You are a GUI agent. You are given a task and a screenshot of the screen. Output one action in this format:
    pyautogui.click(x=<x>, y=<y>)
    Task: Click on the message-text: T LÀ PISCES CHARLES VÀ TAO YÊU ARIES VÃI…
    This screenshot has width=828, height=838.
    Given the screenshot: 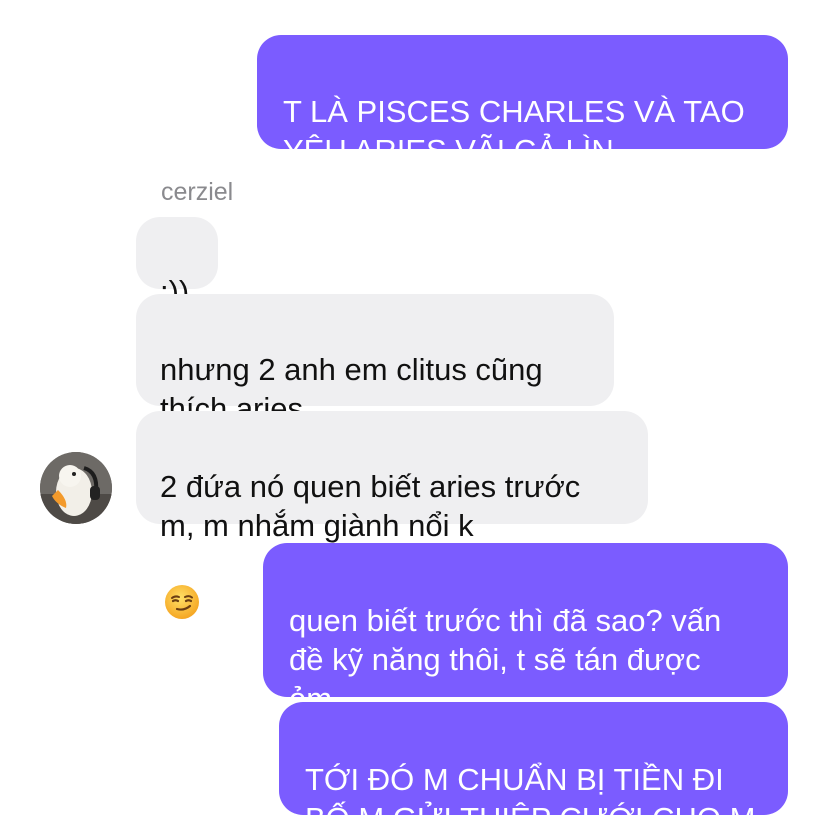 What is the action you would take?
    pyautogui.click(x=514, y=131)
    